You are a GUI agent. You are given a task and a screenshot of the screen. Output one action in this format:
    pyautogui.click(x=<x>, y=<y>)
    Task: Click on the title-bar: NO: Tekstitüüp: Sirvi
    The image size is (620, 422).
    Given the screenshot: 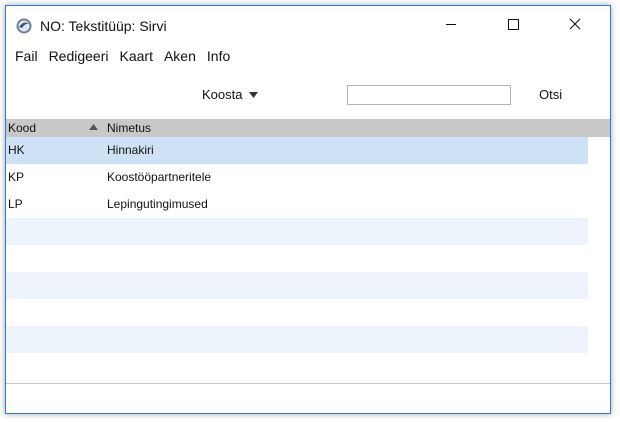 What is the action you would take?
    pyautogui.click(x=308, y=25)
    